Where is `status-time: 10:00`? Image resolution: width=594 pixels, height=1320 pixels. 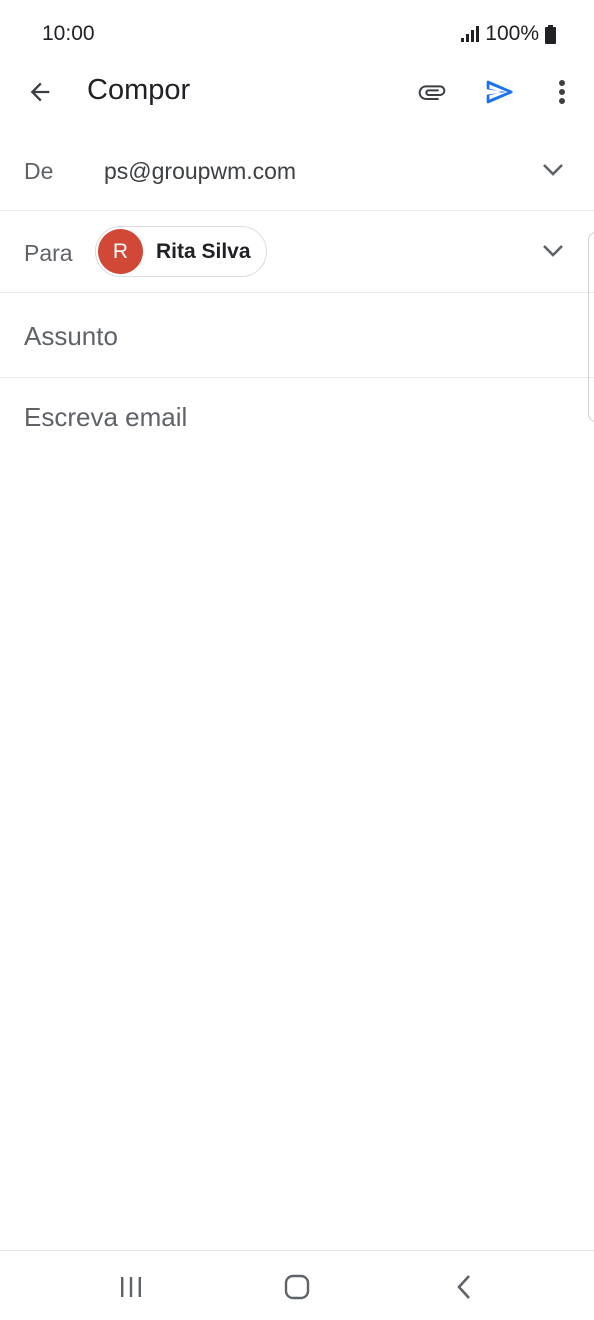 status-time: 10:00 is located at coordinates (68, 33).